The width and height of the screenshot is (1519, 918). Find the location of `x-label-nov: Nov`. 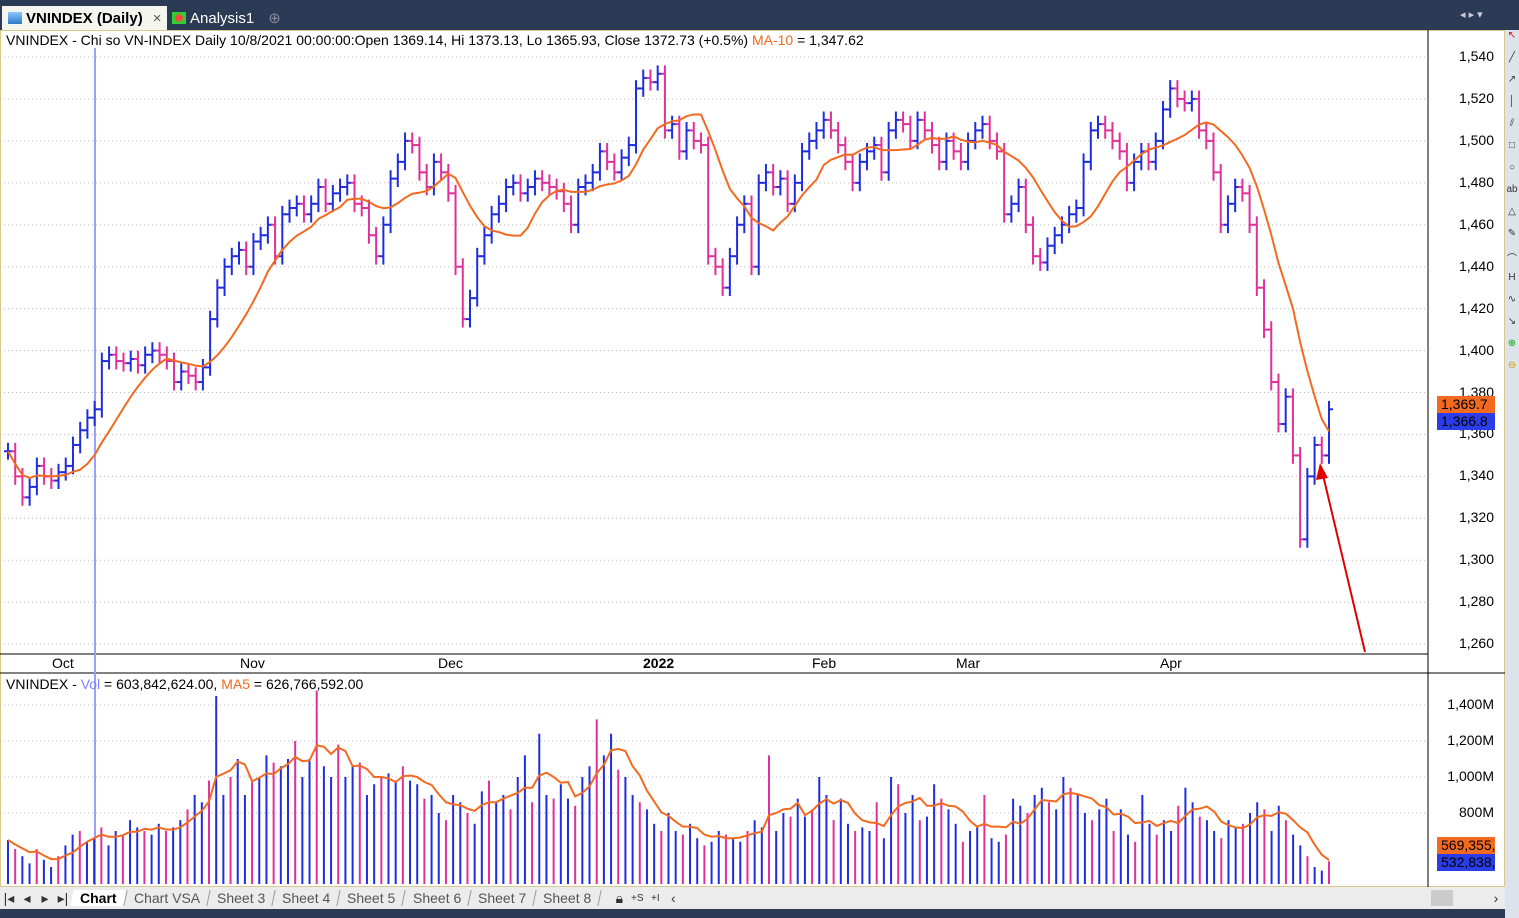

x-label-nov: Nov is located at coordinates (252, 663).